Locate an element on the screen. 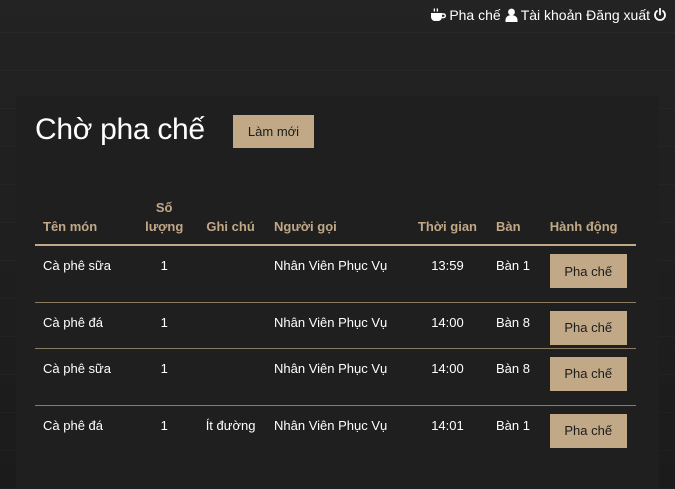  column-header-action: Hành động is located at coordinates (588, 222).